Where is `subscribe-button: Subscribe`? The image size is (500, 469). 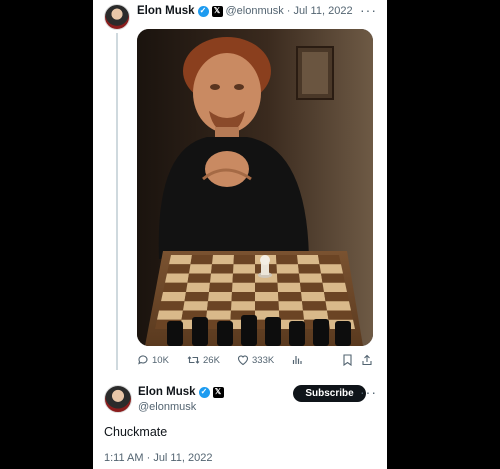
subscribe-button: Subscribe is located at coordinates (329, 393).